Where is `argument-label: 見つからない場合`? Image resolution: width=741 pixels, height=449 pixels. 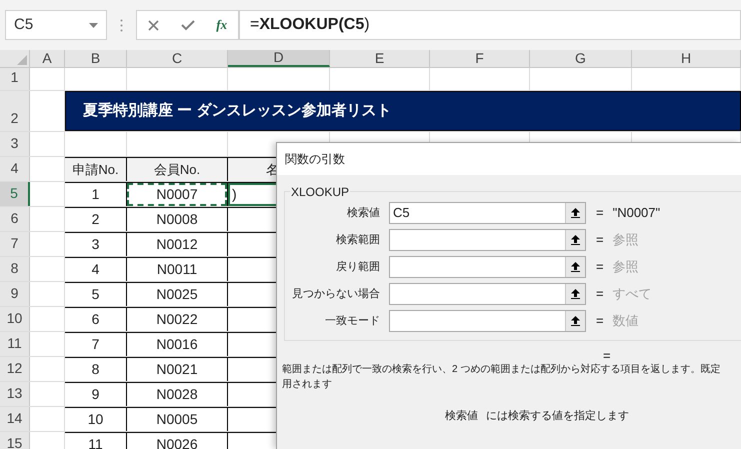
argument-label: 見つからない場合 is located at coordinates (336, 294).